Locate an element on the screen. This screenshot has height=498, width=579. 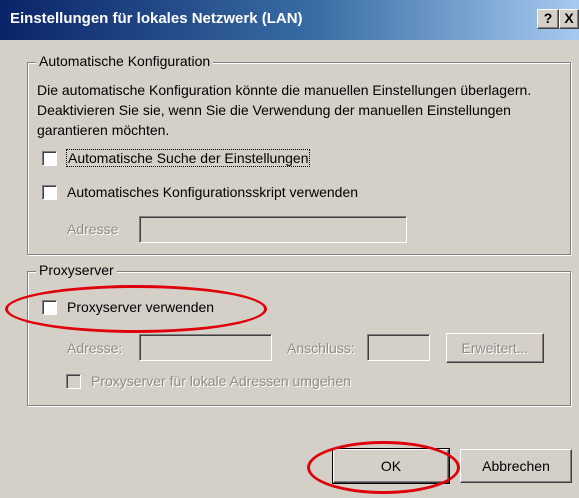
help-button: ? is located at coordinates (548, 19).